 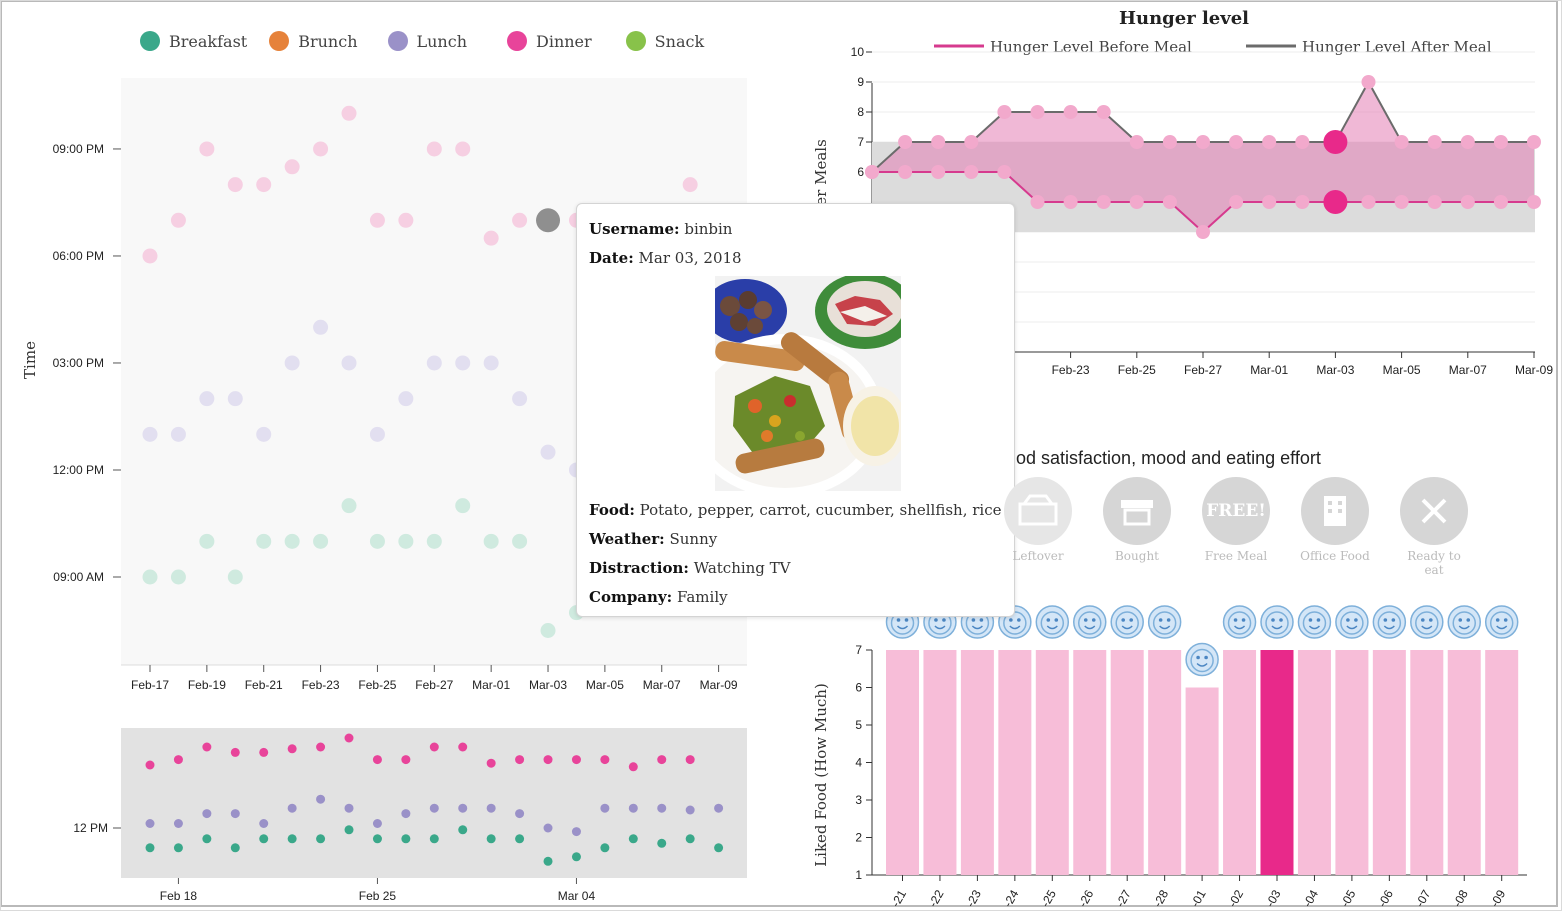 I want to click on effort-option-free-meal: FREE! Free Meal, so click(x=1236, y=520).